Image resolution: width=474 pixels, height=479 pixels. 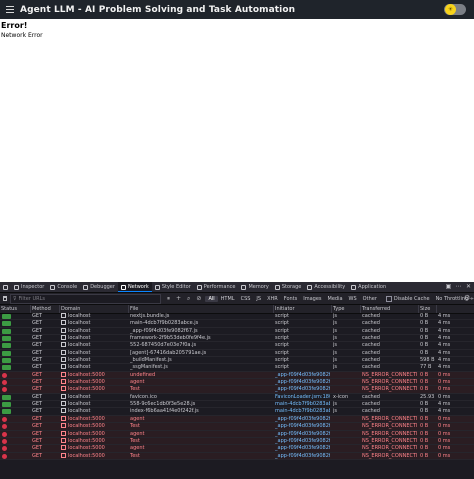 What do you see at coordinates (345, 309) in the screenshot?
I see `column-header-type: Type` at bounding box center [345, 309].